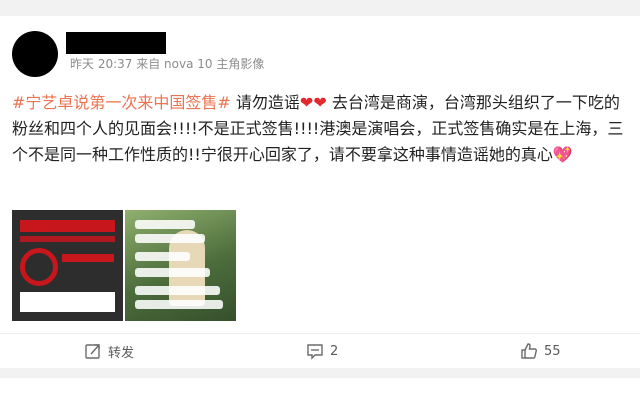 This screenshot has height=410, width=640. Describe the element at coordinates (39, 267) in the screenshot. I see `poster-logo-ring` at that location.